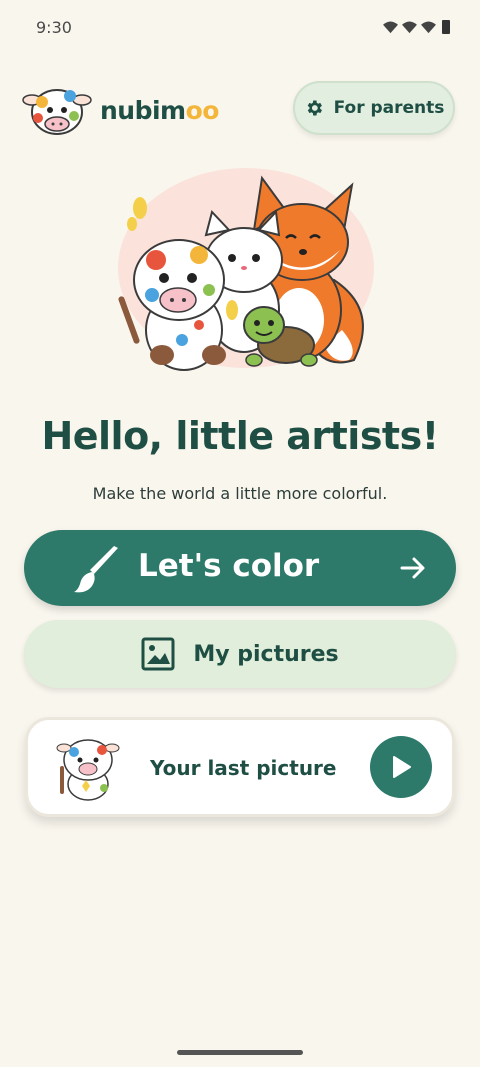 The height and width of the screenshot is (1067, 480). Describe the element at coordinates (240, 436) in the screenshot. I see `page-title: Hello, little artists!` at that location.